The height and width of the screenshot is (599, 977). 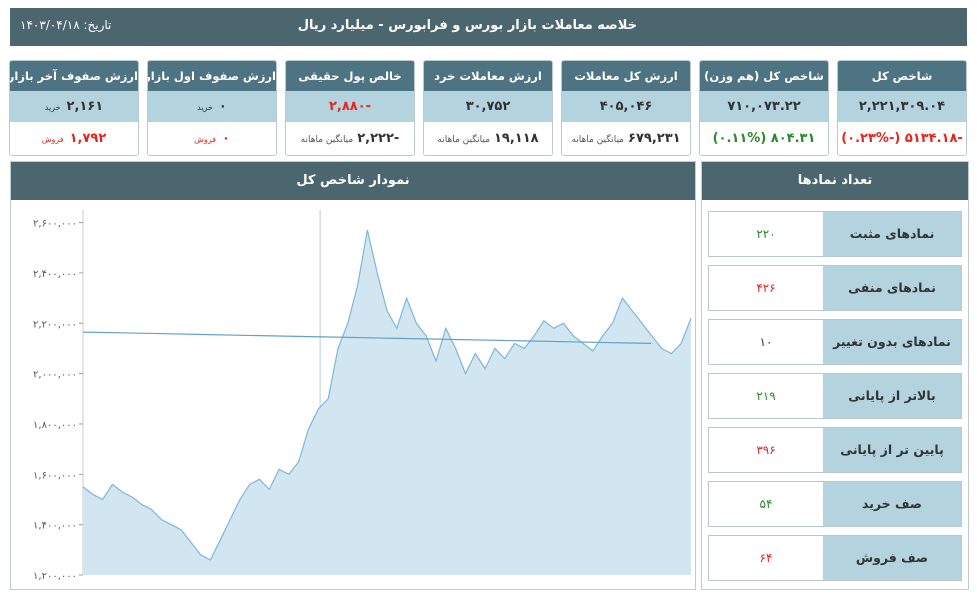 What do you see at coordinates (902, 76) in the screenshot?
I see `card-title: شاخص کل` at bounding box center [902, 76].